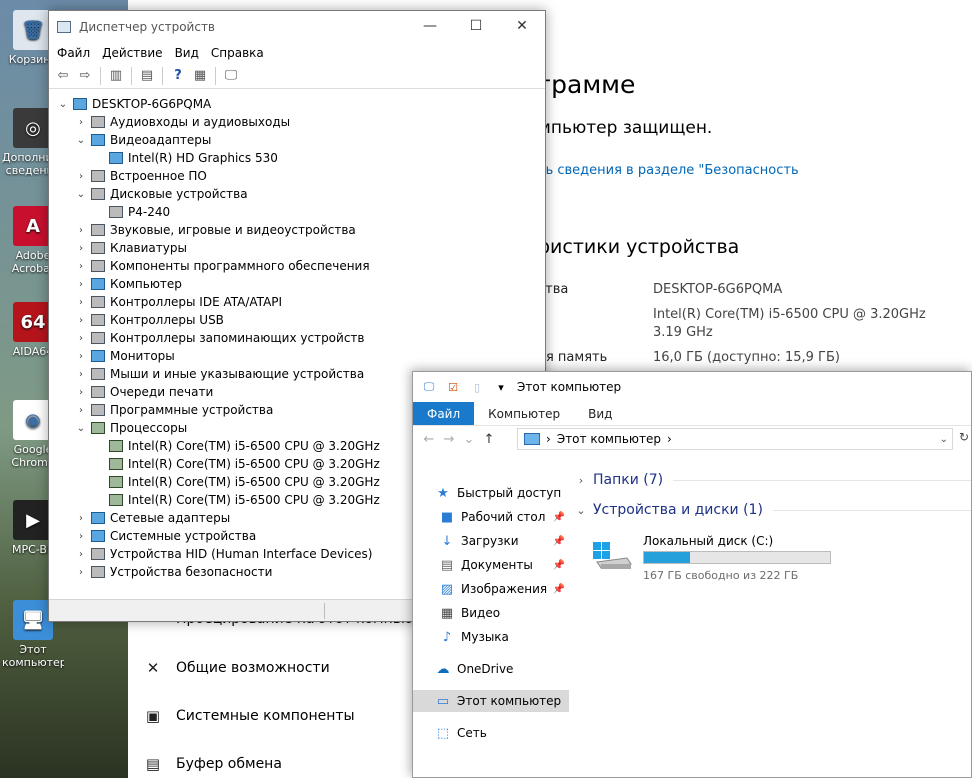 This screenshot has width=972, height=778. Describe the element at coordinates (692, 387) in the screenshot. I see `explorer-titlebar: 🖵 ☑ ▯ ▾ Этот компьютер` at that location.